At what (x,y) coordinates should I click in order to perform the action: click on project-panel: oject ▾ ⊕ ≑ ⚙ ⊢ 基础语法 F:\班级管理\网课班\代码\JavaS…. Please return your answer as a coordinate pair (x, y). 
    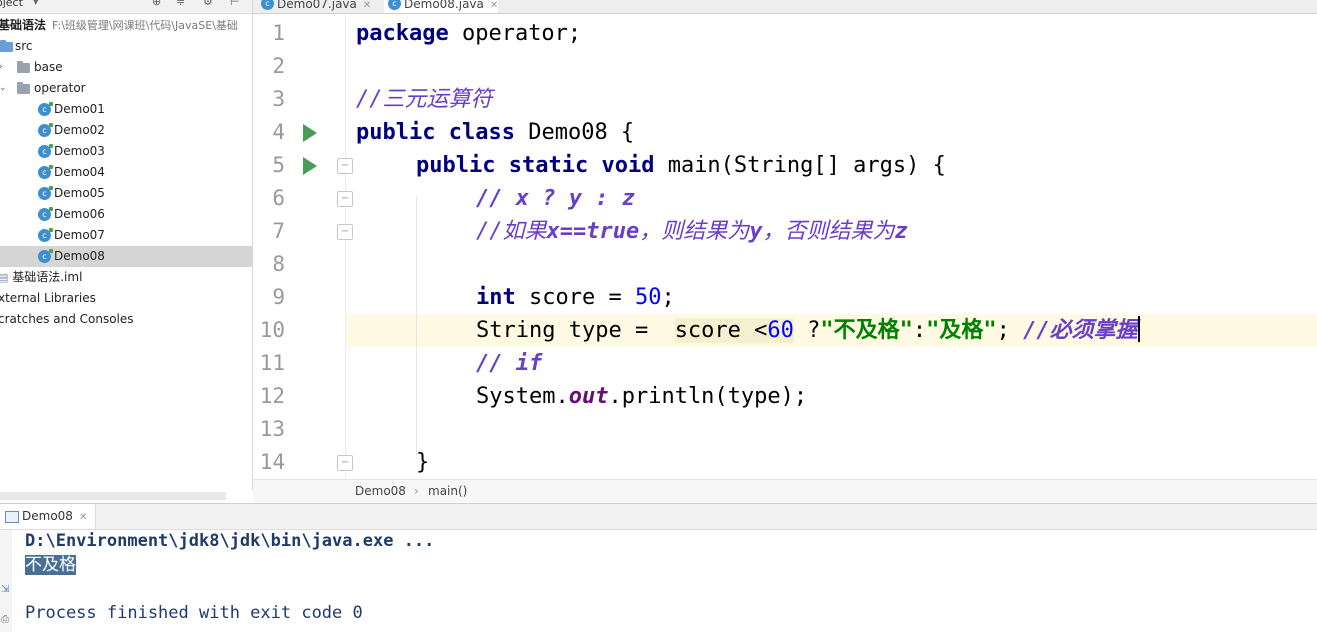
    Looking at the image, I should click on (126, 245).